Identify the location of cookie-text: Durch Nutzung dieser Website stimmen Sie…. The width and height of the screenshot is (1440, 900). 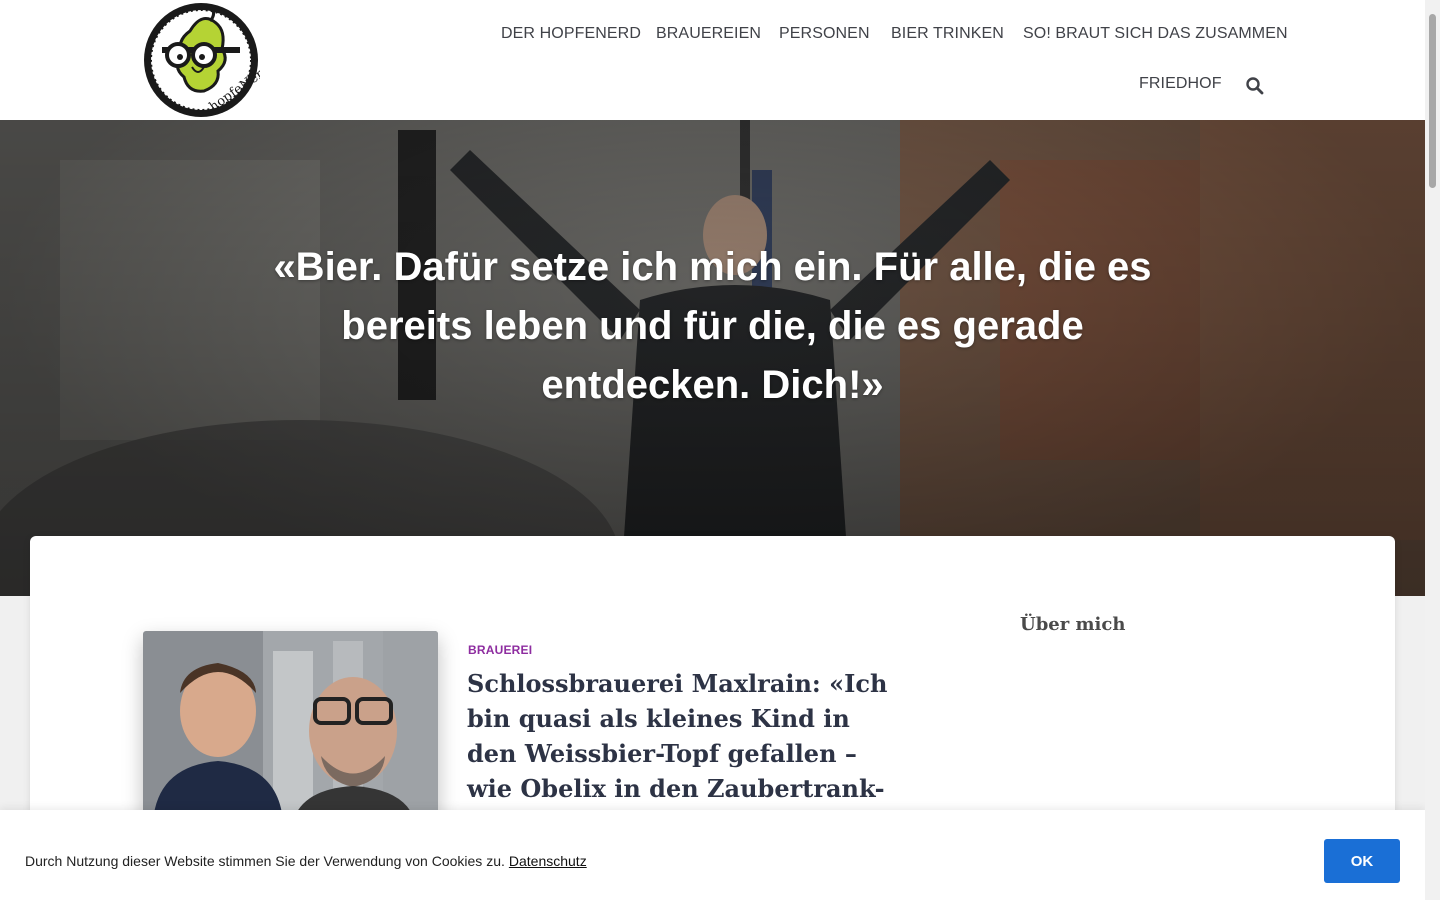
(265, 861).